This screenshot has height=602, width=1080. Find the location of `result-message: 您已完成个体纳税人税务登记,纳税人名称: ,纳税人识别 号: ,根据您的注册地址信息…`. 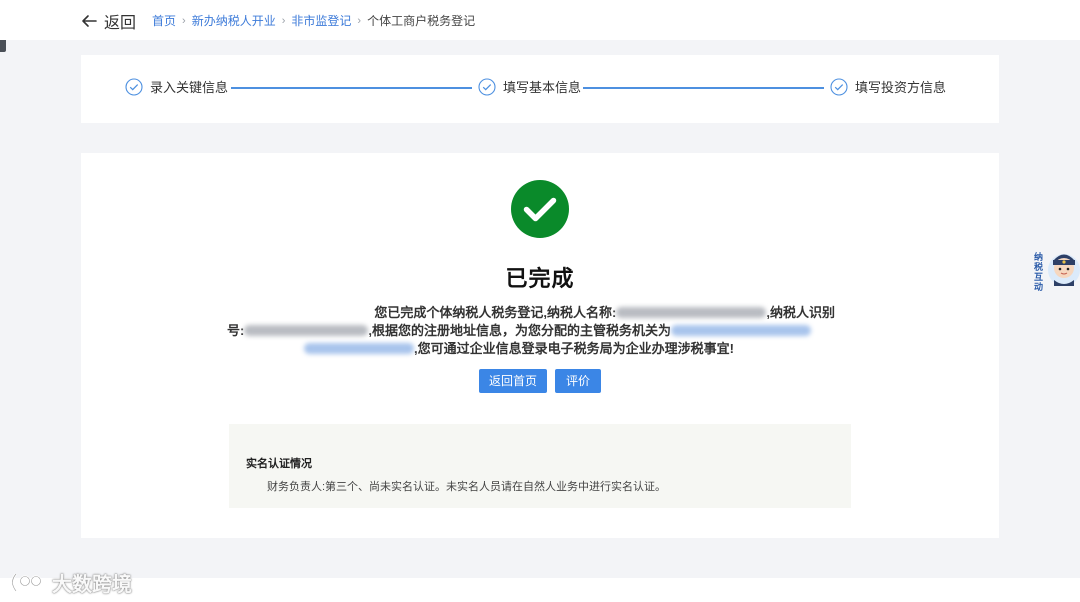

result-message: 您已完成个体纳税人税务登记,纳税人名称: ,纳税人识别 号: ,根据您的注册地址信息… is located at coordinates (540, 331).